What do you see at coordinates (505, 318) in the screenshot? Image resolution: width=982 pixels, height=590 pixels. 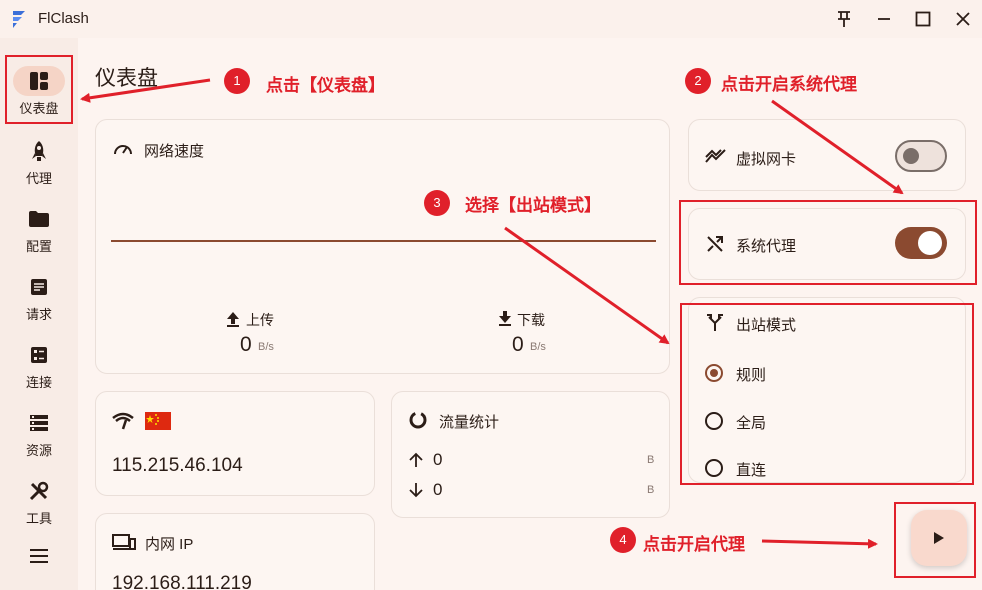 I see `download-icon` at bounding box center [505, 318].